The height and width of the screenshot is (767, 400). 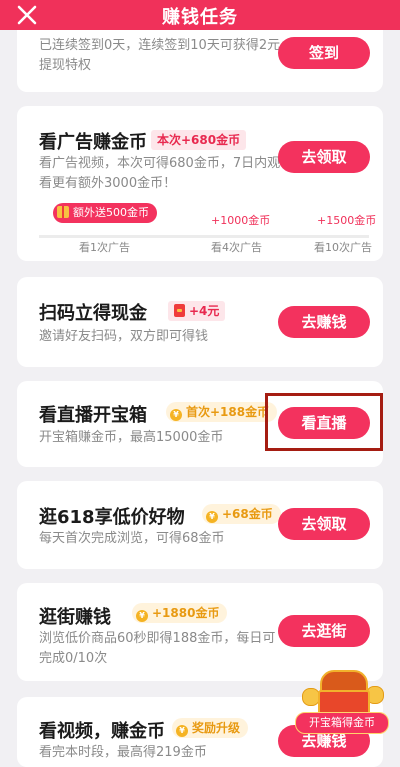 I want to click on shop618-badge-text: +68金币, so click(x=247, y=514).